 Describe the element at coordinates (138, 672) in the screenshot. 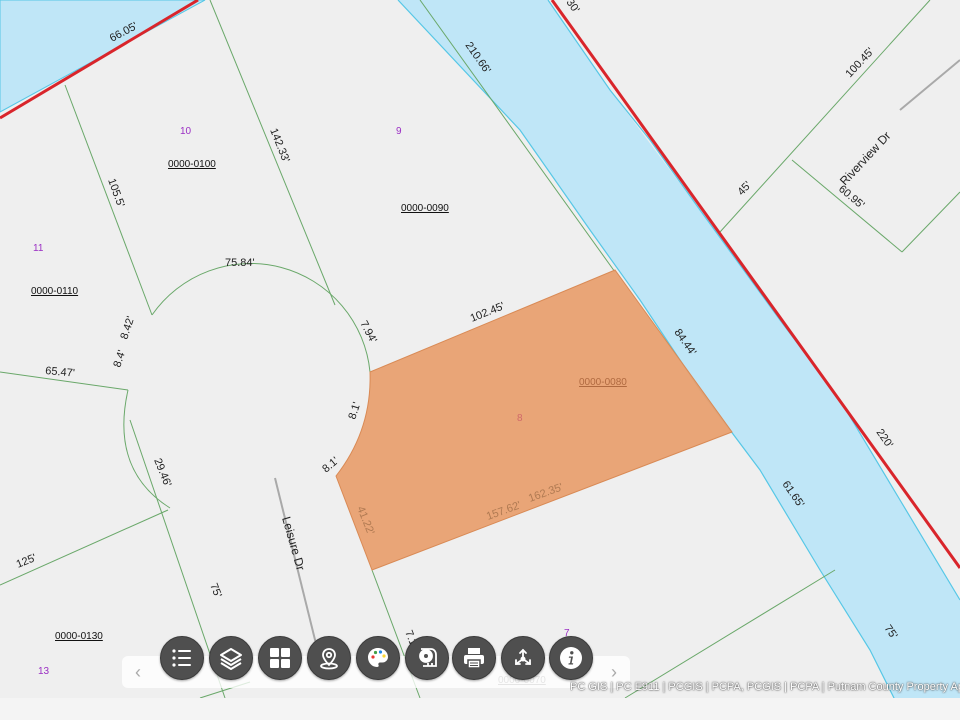

I see `toolbar-scroll-left-button: ‹` at that location.